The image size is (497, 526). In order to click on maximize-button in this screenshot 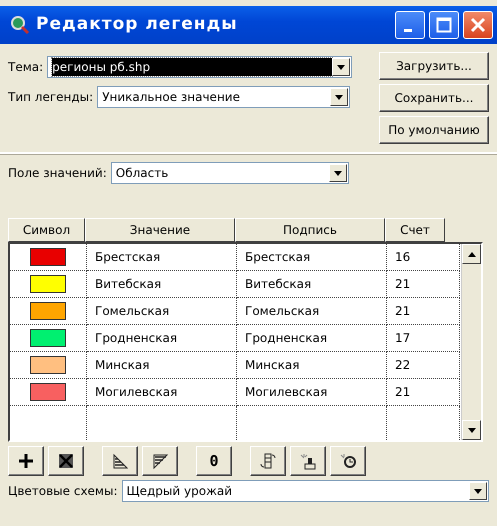, I will do `click(444, 25)`.